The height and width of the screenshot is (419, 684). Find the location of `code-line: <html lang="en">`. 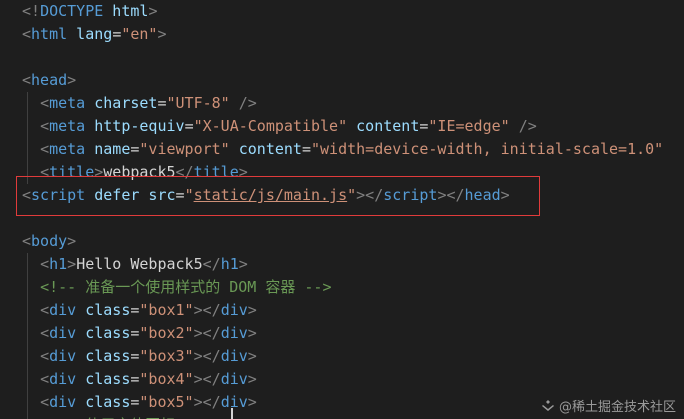

code-line: <html lang="en"> is located at coordinates (94, 34).